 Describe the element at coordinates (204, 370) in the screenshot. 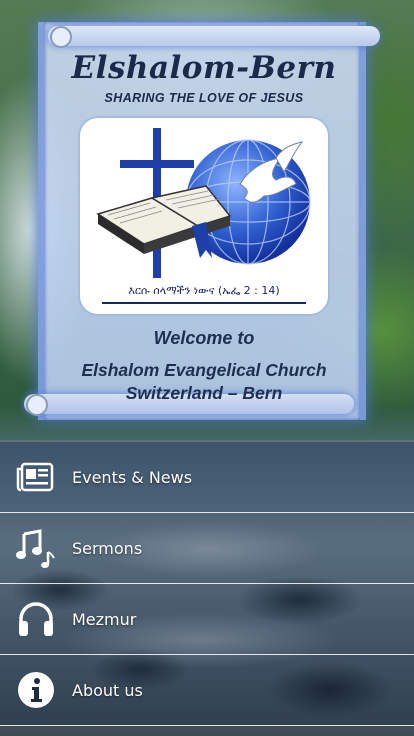

I see `church-name-line1: Elshalom Evangelical Church` at that location.